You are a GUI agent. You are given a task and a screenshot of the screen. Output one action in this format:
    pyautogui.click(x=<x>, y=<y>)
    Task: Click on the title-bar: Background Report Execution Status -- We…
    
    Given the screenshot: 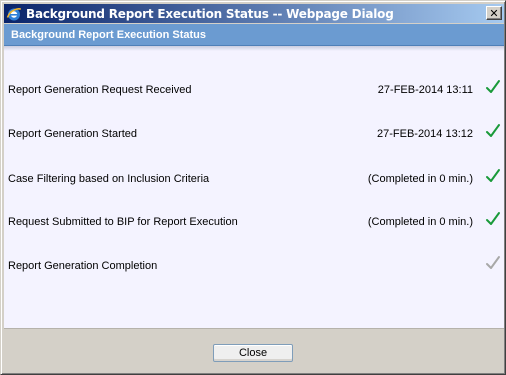 What is the action you would take?
    pyautogui.click(x=254, y=13)
    